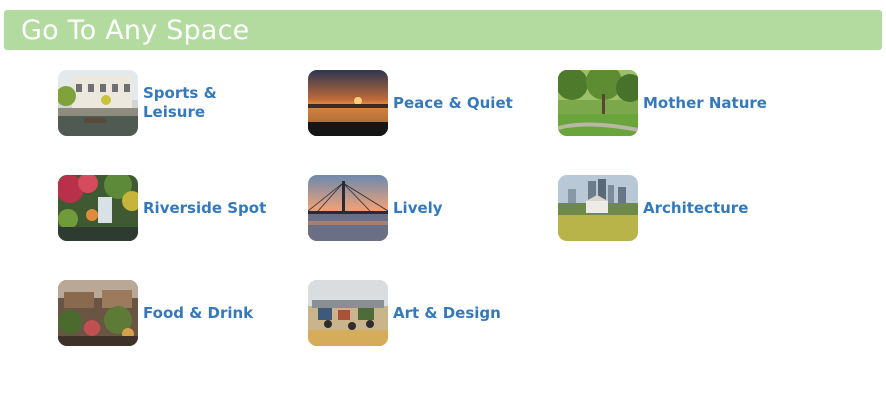  Describe the element at coordinates (598, 103) in the screenshot. I see `mother-nature-thumbnail` at that location.